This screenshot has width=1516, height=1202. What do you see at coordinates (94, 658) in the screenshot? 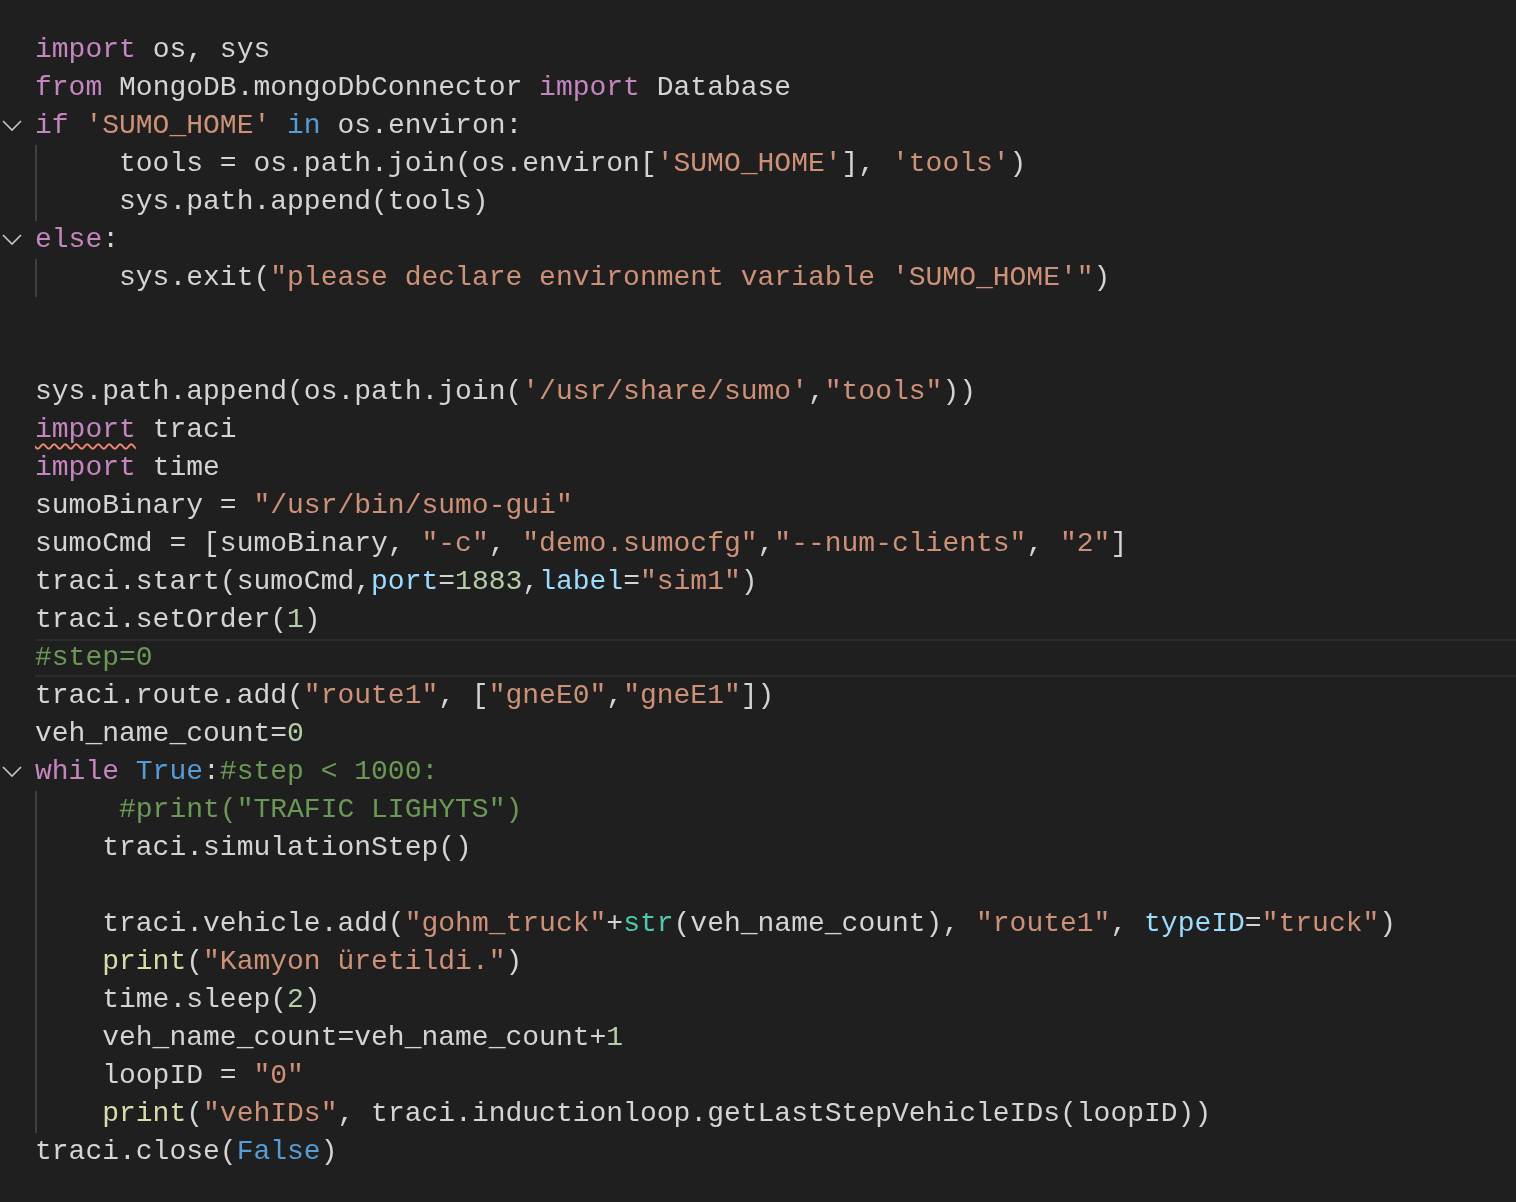
I see `code-line: #step=0` at bounding box center [94, 658].